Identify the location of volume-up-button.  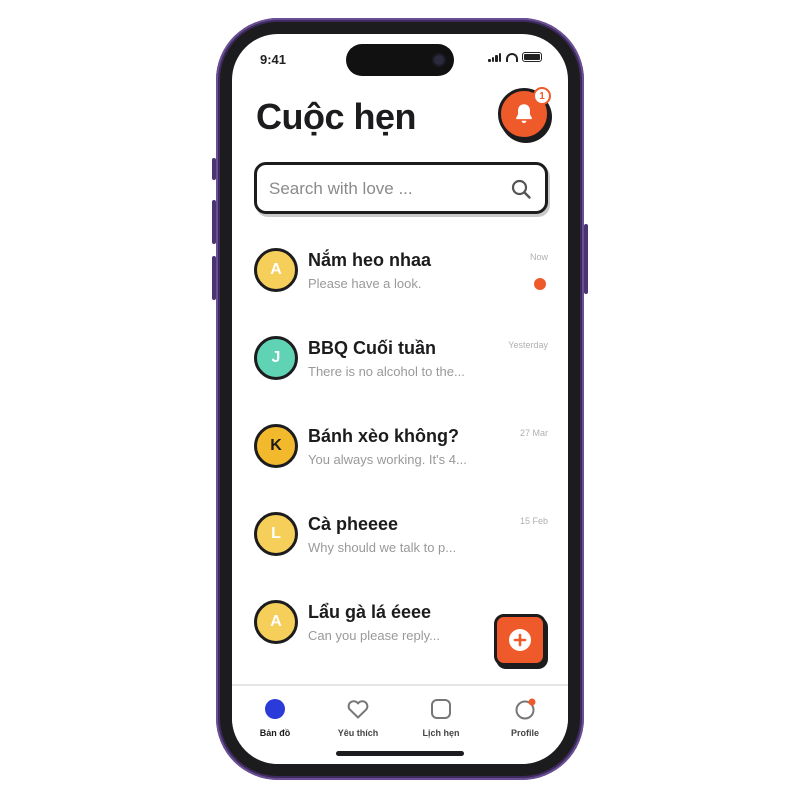
(214, 222).